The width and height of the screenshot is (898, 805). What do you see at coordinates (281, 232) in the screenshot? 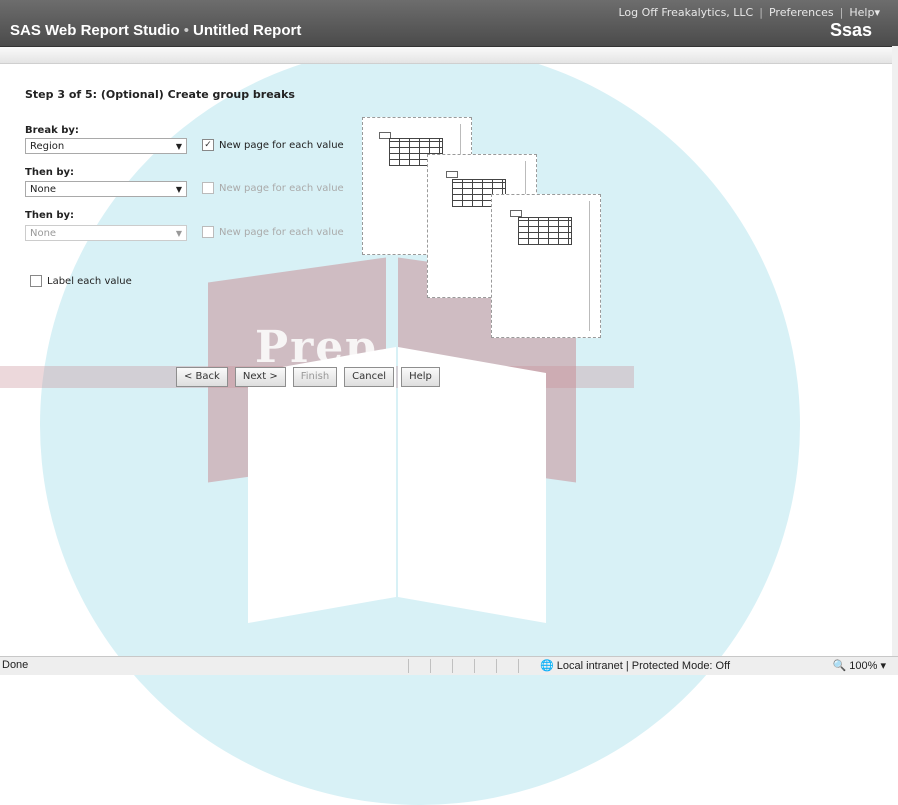
I see `then-by-2-newpage-label: New page for each value` at bounding box center [281, 232].